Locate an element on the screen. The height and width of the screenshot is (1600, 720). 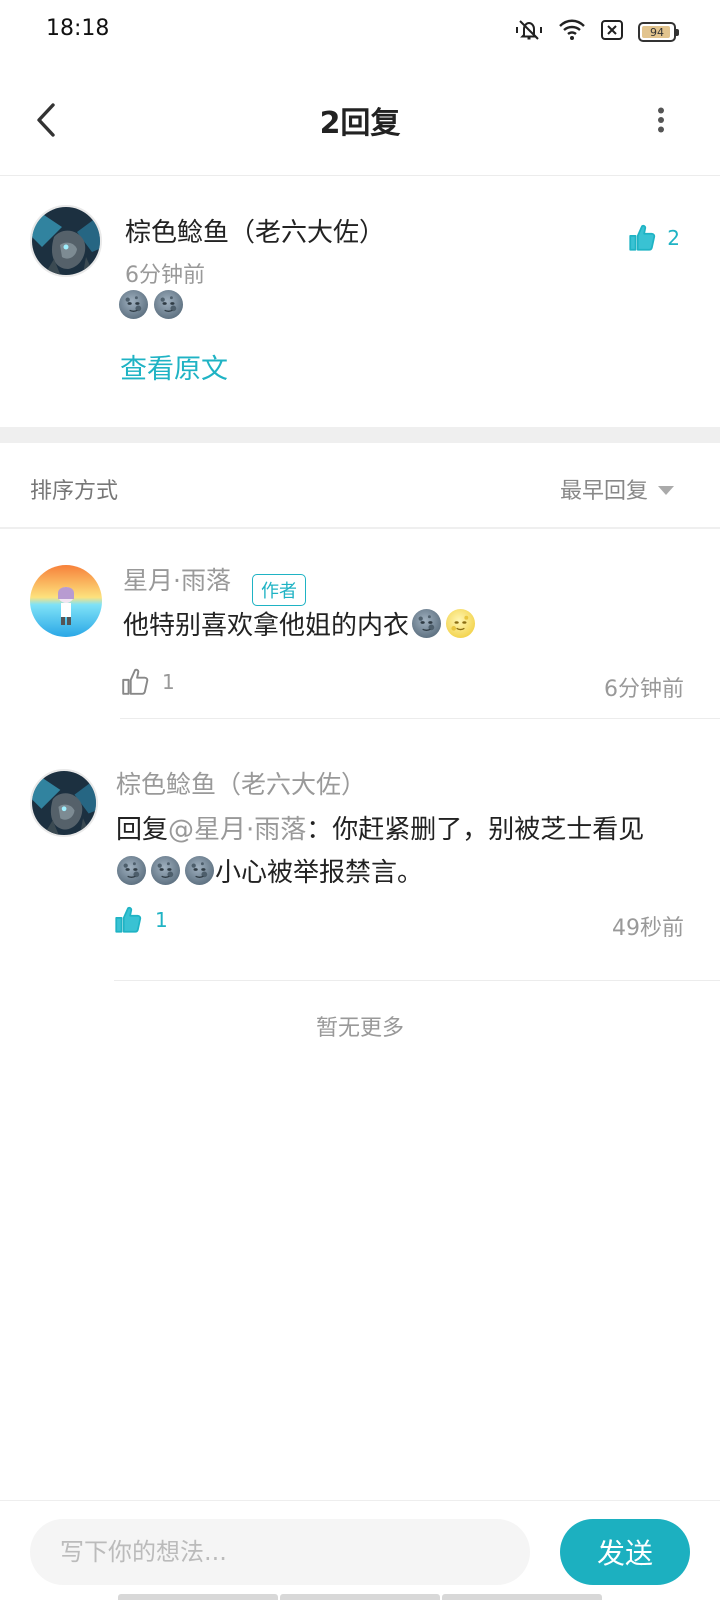
reply-text: 回复@星月·雨落：你赶紧删了，别被芝士看见 小心被举报禁言。 is located at coordinates (401, 852).